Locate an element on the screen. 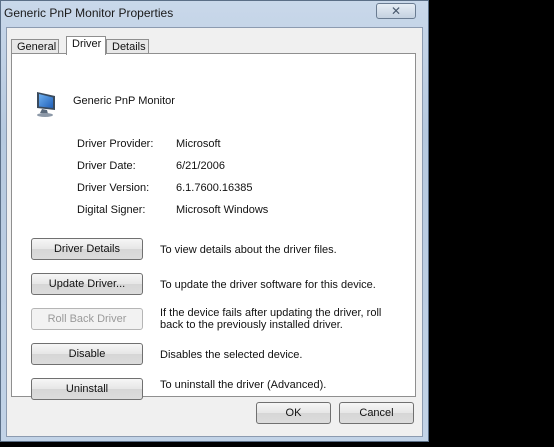 Image resolution: width=554 pixels, height=447 pixels. cancel-button: Cancel is located at coordinates (376, 413).